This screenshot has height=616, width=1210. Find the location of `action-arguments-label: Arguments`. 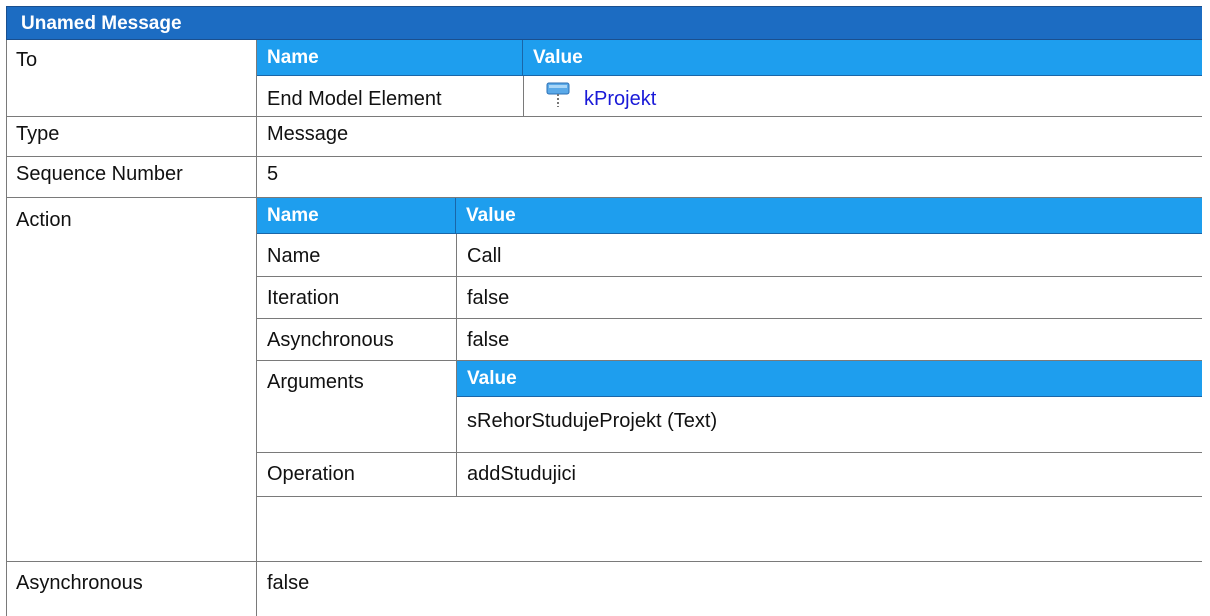

action-arguments-label: Arguments is located at coordinates (315, 382).